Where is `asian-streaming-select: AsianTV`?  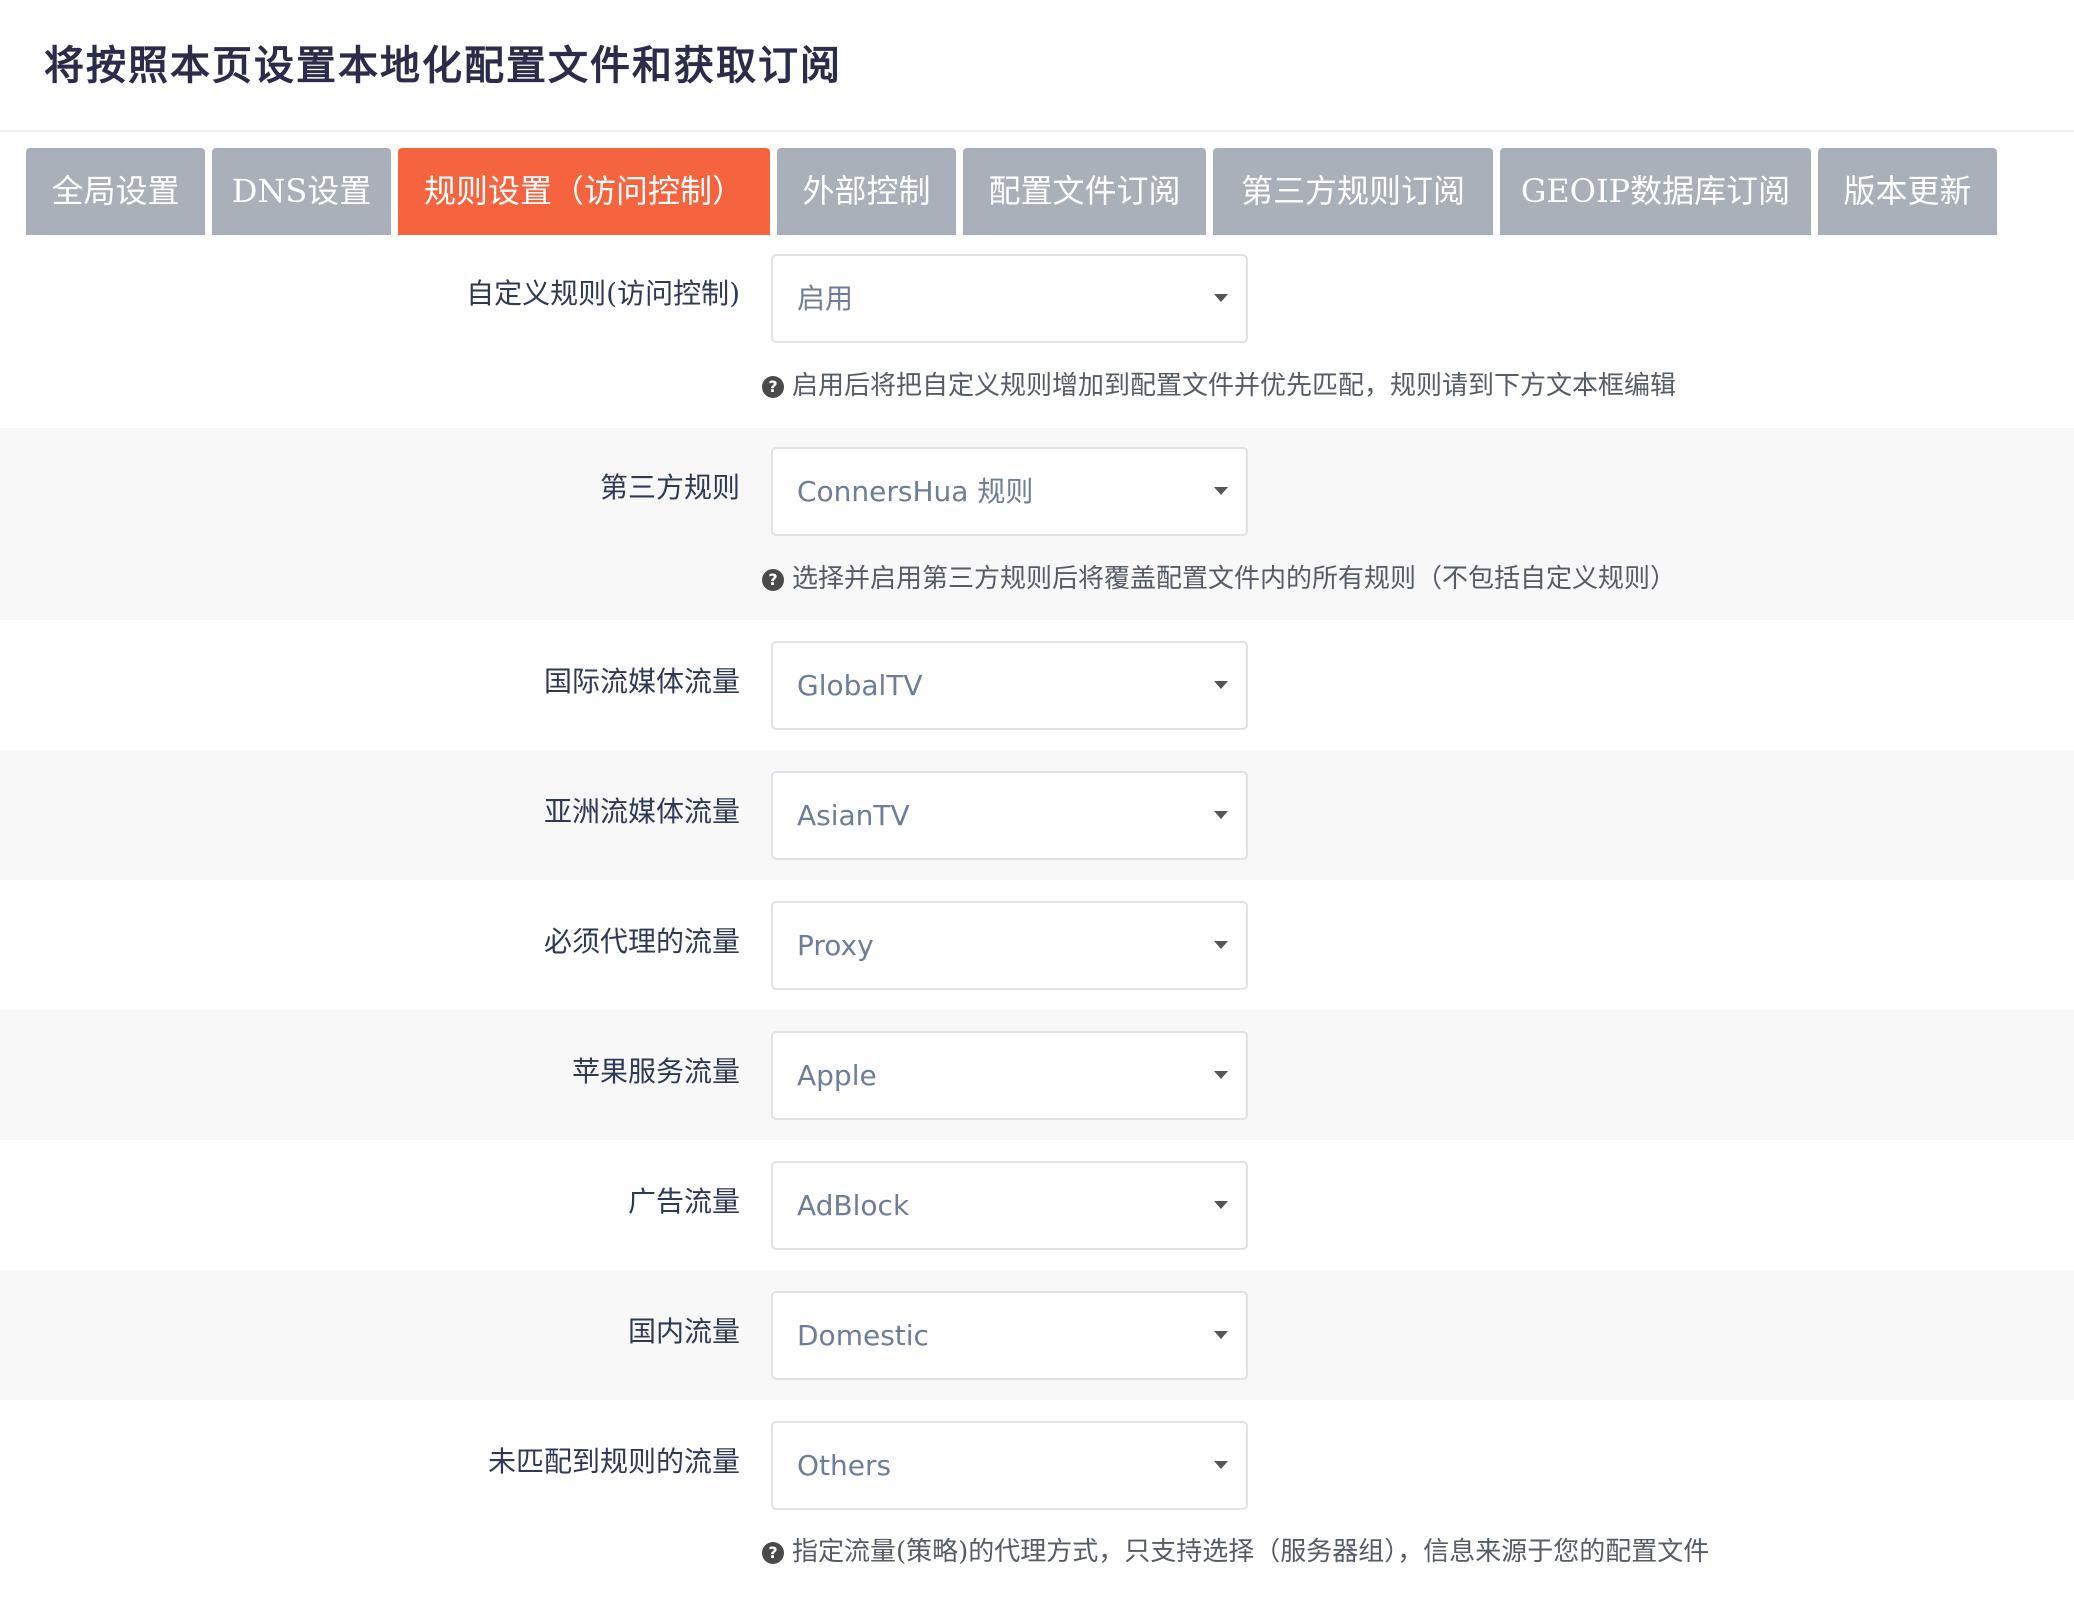 asian-streaming-select: AsianTV is located at coordinates (1009, 815).